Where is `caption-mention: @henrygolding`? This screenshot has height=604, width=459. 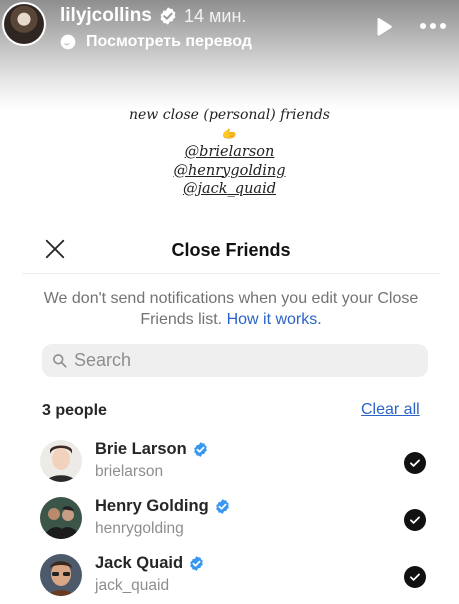
caption-mention: @henrygolding is located at coordinates (229, 171).